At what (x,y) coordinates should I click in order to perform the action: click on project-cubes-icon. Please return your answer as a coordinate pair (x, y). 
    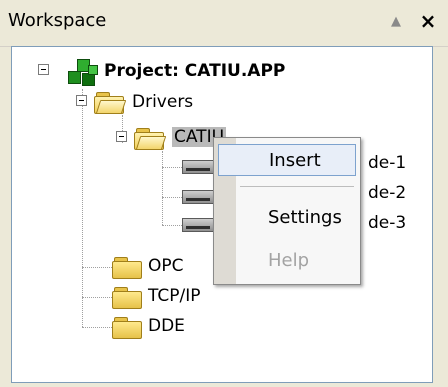
    Looking at the image, I should click on (83, 73).